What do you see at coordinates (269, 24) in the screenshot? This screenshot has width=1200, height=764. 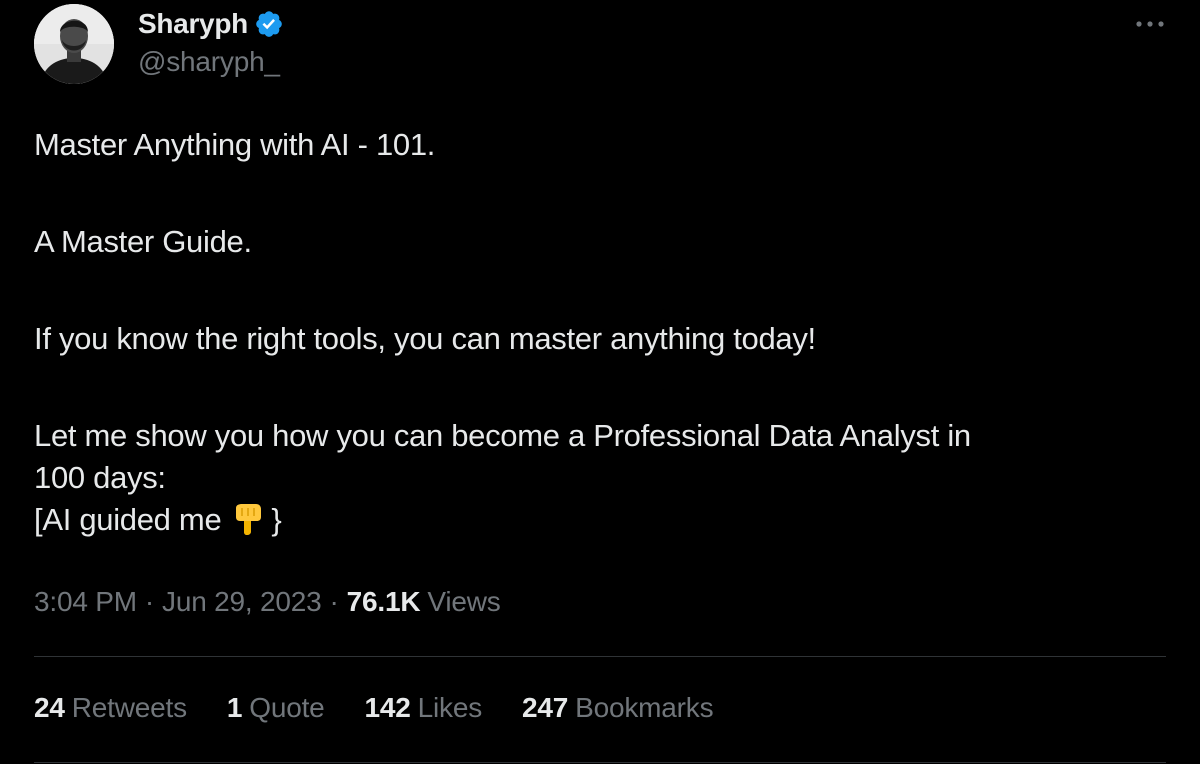 I see `verified-badge-icon` at bounding box center [269, 24].